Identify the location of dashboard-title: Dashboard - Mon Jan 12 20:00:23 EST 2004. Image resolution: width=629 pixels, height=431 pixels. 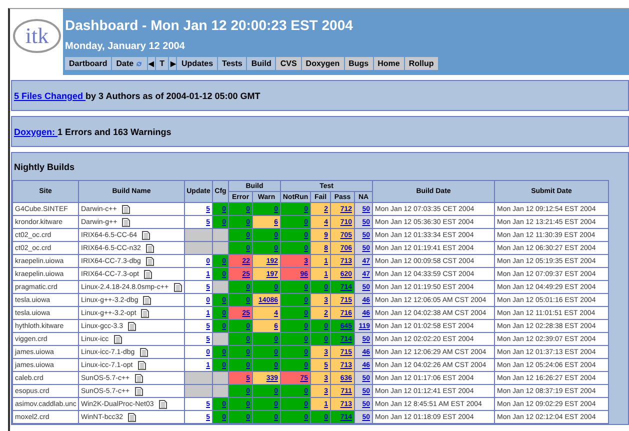
(209, 25).